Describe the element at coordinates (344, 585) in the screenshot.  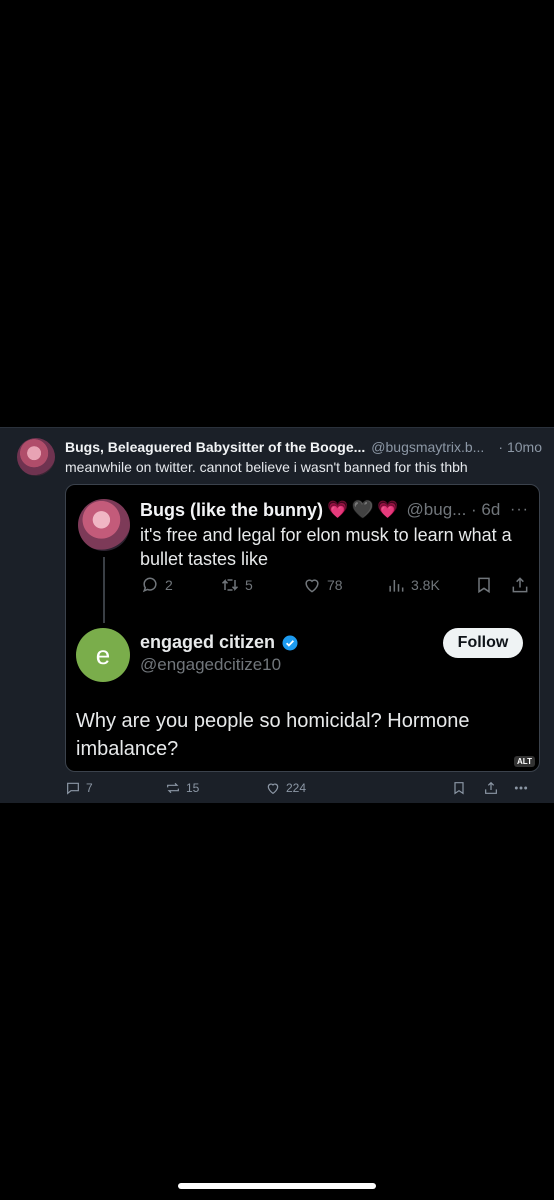
I see `like-action: 78` at that location.